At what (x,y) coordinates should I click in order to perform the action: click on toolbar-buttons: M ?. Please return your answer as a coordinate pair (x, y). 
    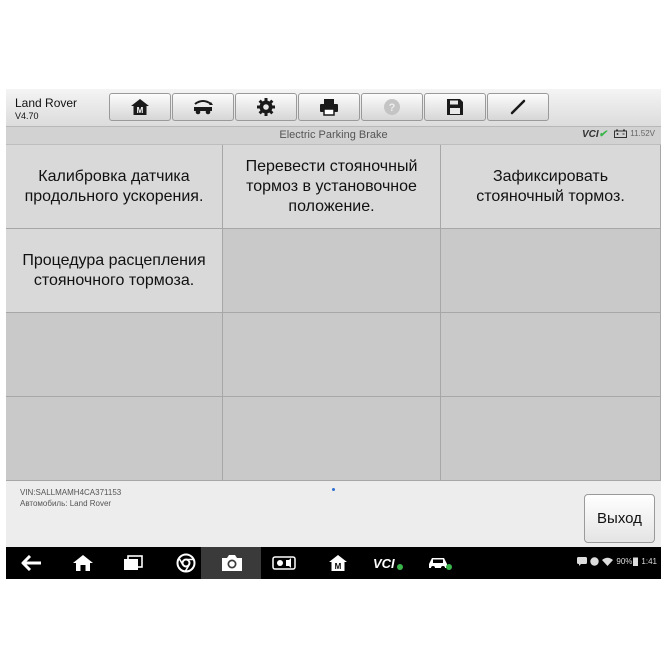
    Looking at the image, I should click on (329, 108).